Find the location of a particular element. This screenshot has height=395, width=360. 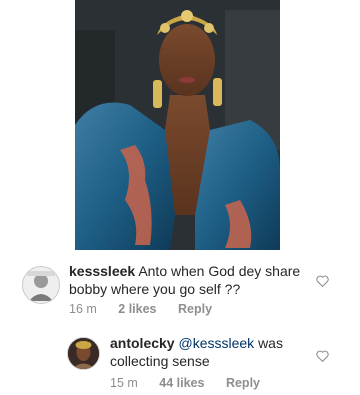

mention-link: @kesssleek is located at coordinates (216, 343).